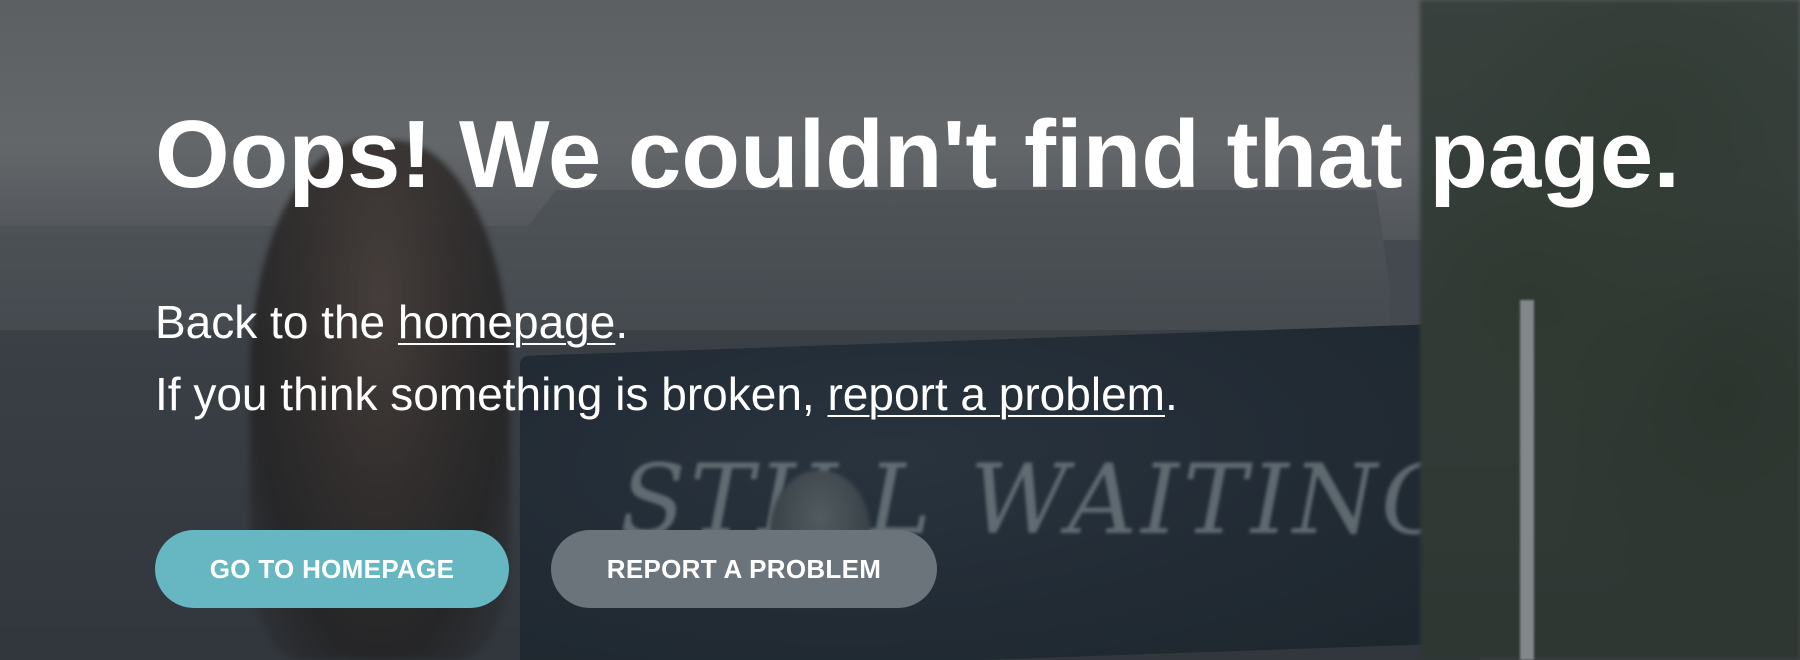  Describe the element at coordinates (1171, 394) in the screenshot. I see `report-line-suffix: .` at that location.